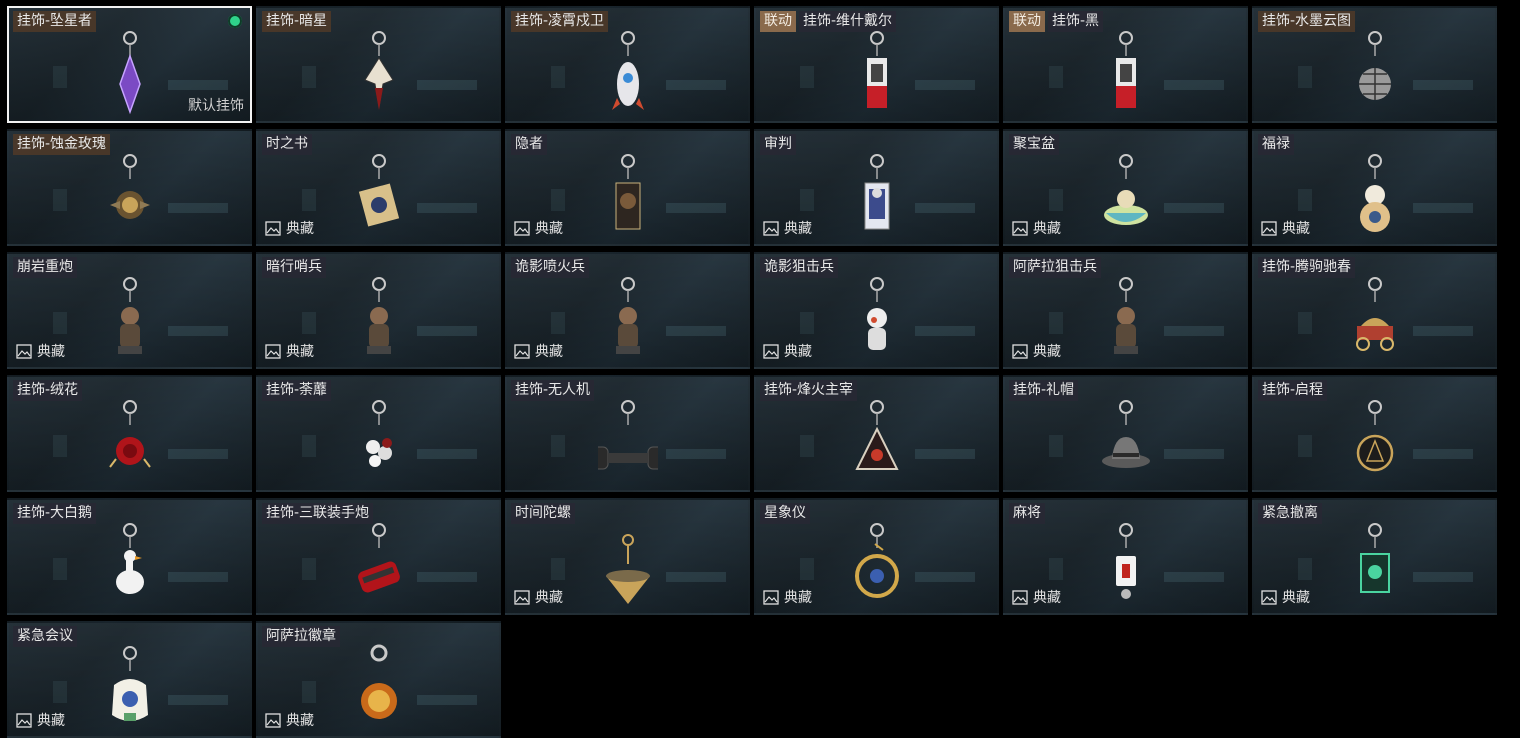  I want to click on charm-label: 诡影狙击兵, so click(799, 267).